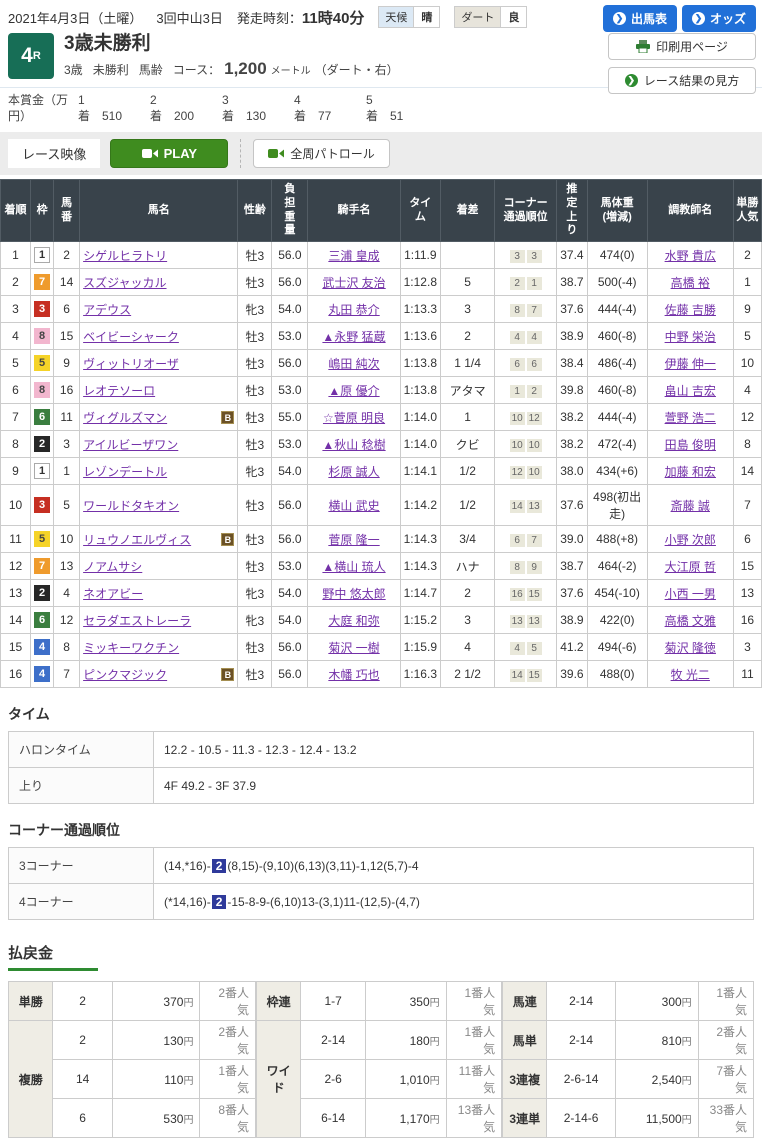 The width and height of the screenshot is (762, 1138). I want to click on trainer-link: 伊藤 伸一, so click(690, 364).